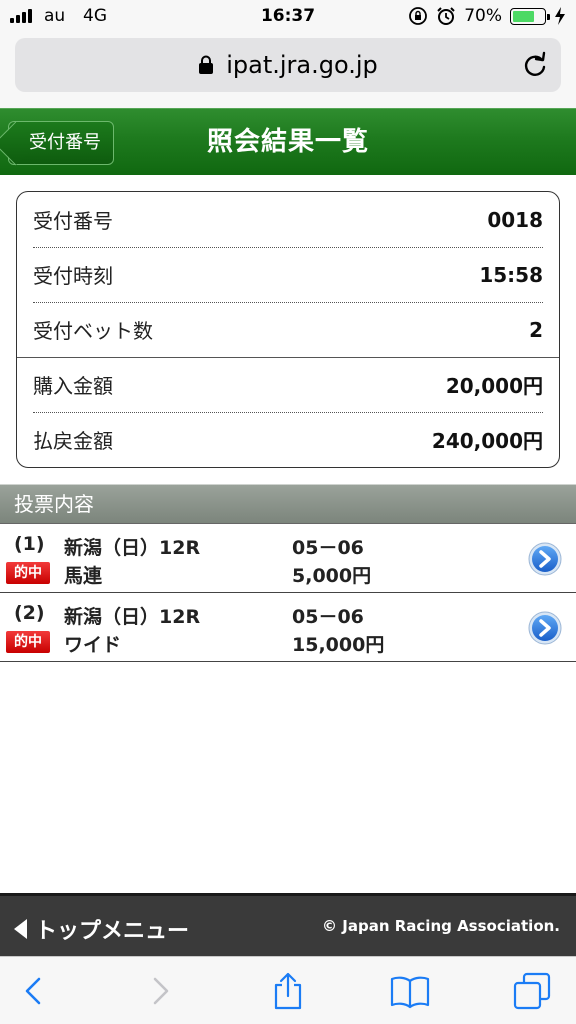 Image resolution: width=576 pixels, height=1024 pixels. I want to click on triangle-left-icon, so click(20, 929).